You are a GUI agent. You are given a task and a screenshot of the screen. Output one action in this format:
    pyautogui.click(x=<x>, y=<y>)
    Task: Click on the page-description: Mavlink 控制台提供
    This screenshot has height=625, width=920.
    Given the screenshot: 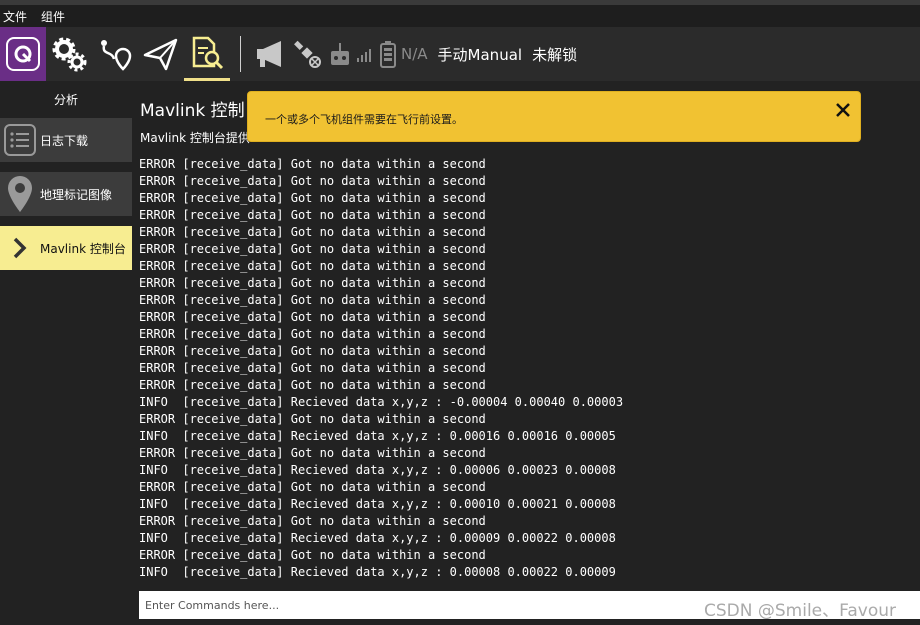 What is the action you would take?
    pyautogui.click(x=195, y=138)
    